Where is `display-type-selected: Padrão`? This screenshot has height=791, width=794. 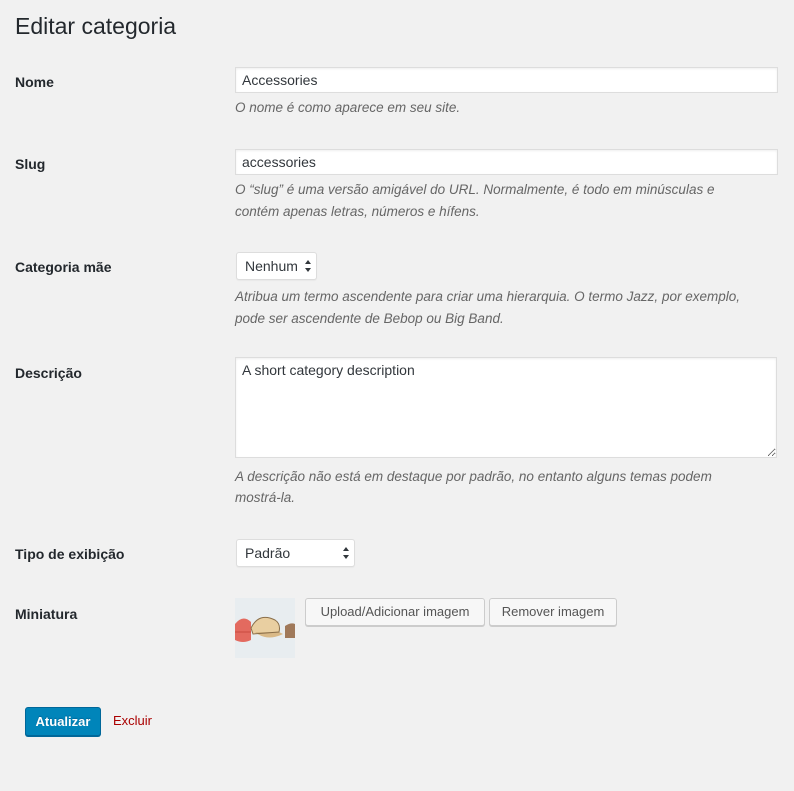 display-type-selected: Padrão is located at coordinates (268, 553).